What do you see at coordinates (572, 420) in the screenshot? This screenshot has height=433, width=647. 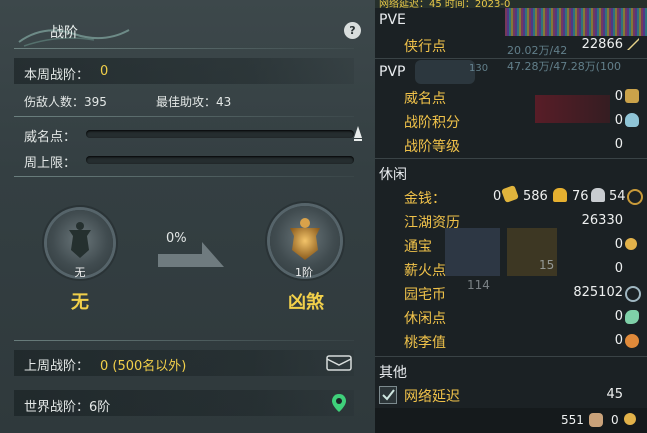 I see `footer-left-value: 551` at bounding box center [572, 420].